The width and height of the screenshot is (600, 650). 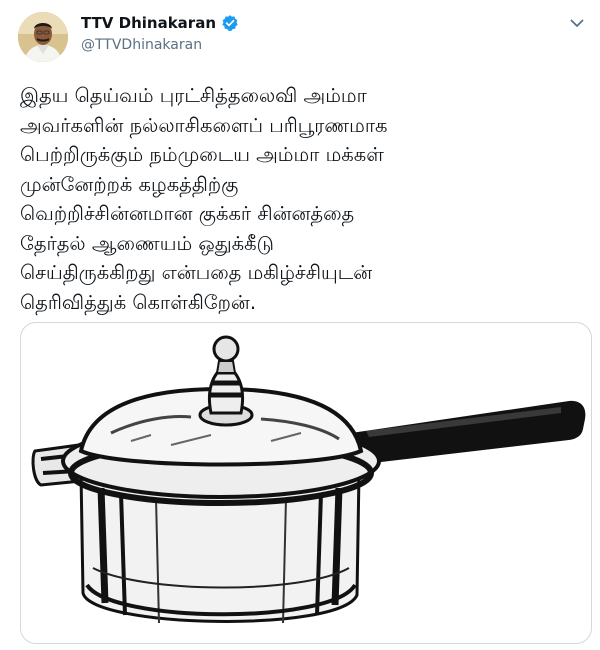 I want to click on author-avatar, so click(x=43, y=37).